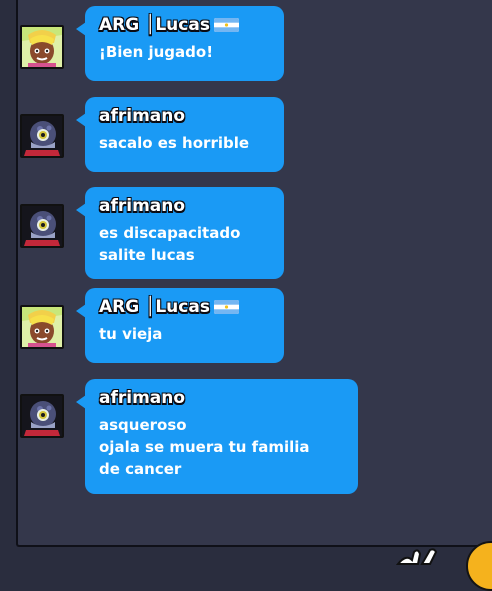 The width and height of the screenshot is (492, 591). I want to click on message-line: asqueroso, so click(143, 425).